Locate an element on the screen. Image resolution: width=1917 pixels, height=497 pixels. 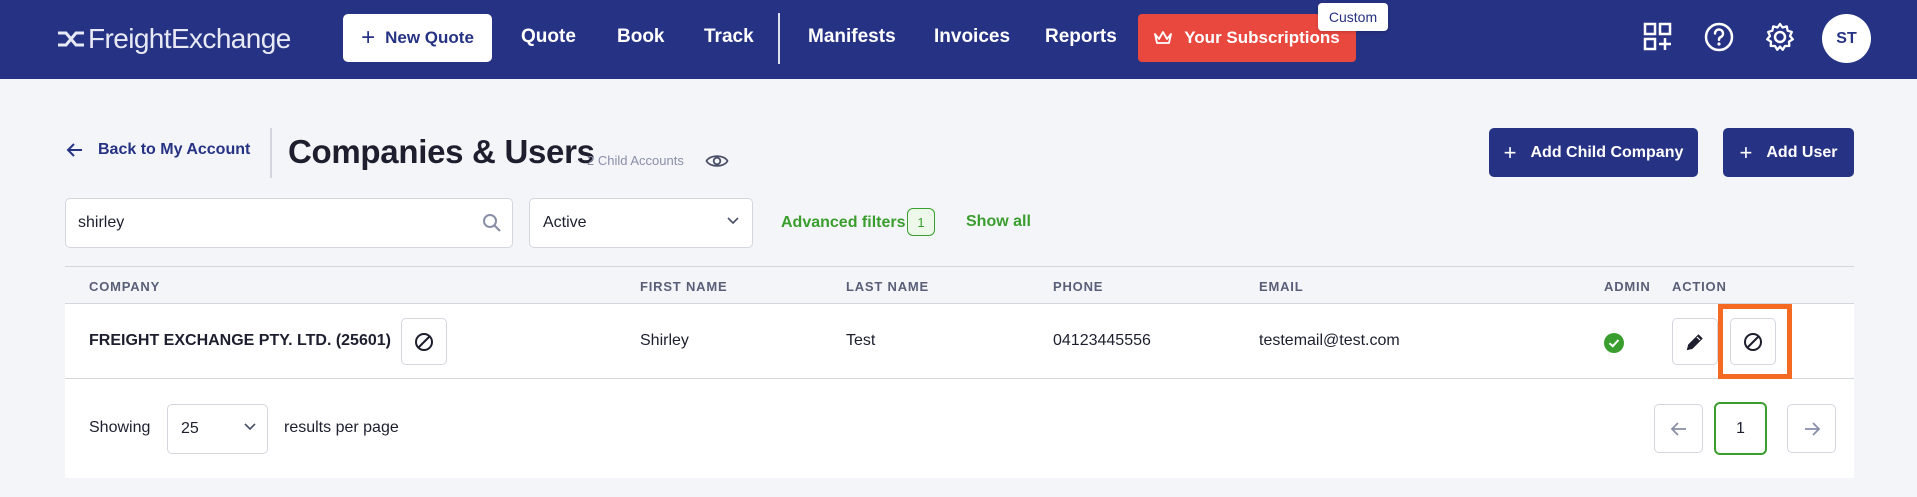
add-user-button: + Add User is located at coordinates (1788, 152).